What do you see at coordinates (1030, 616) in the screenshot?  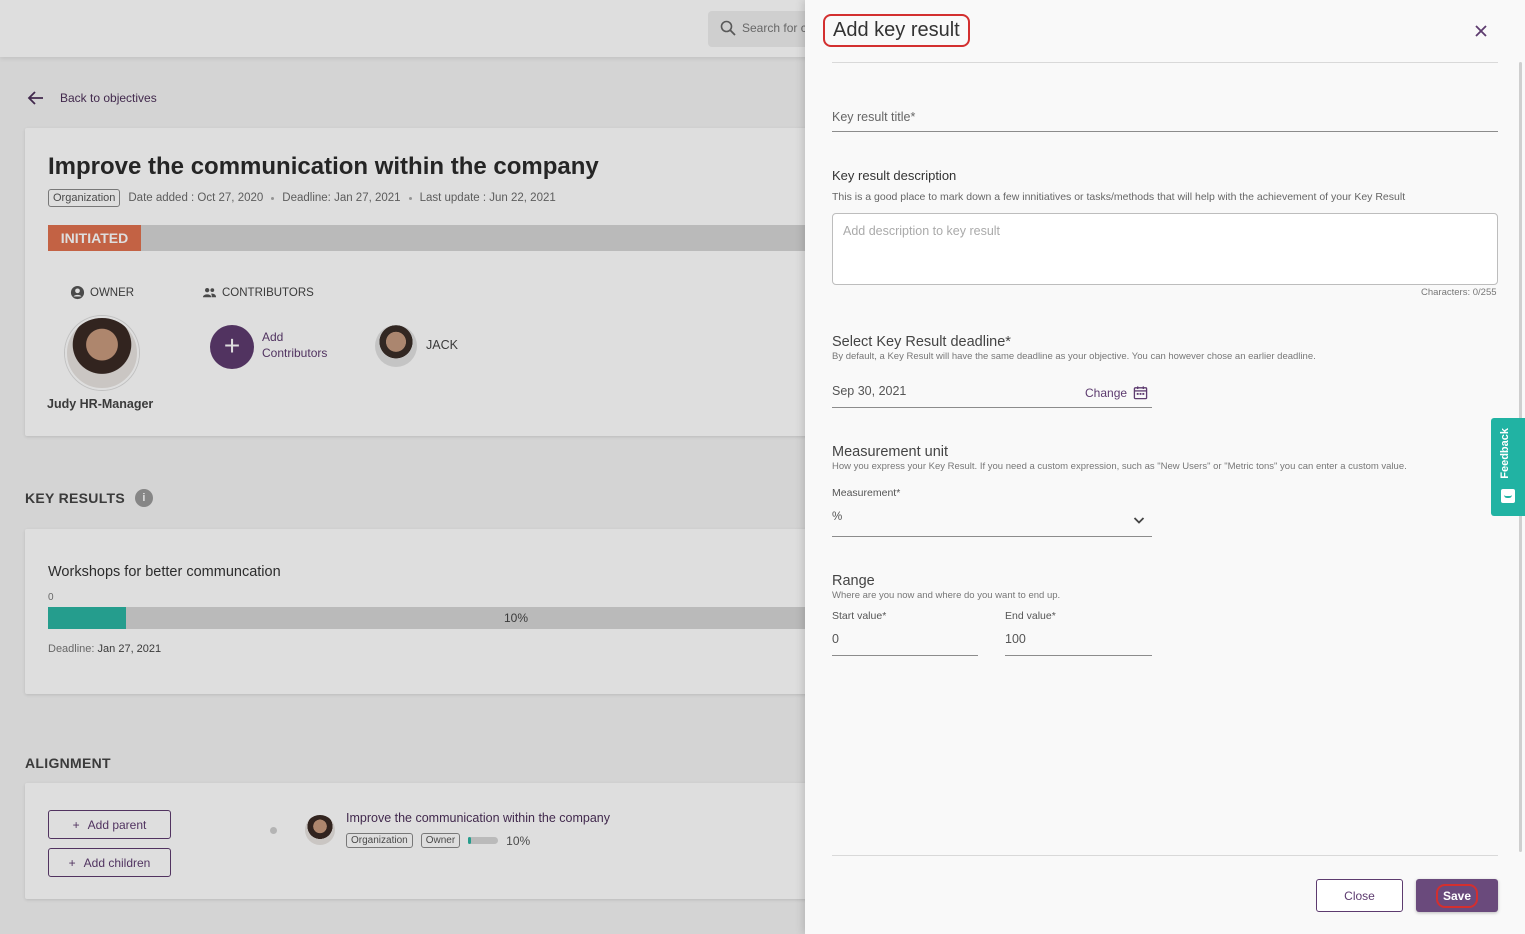 I see `end-value-label: End value*` at bounding box center [1030, 616].